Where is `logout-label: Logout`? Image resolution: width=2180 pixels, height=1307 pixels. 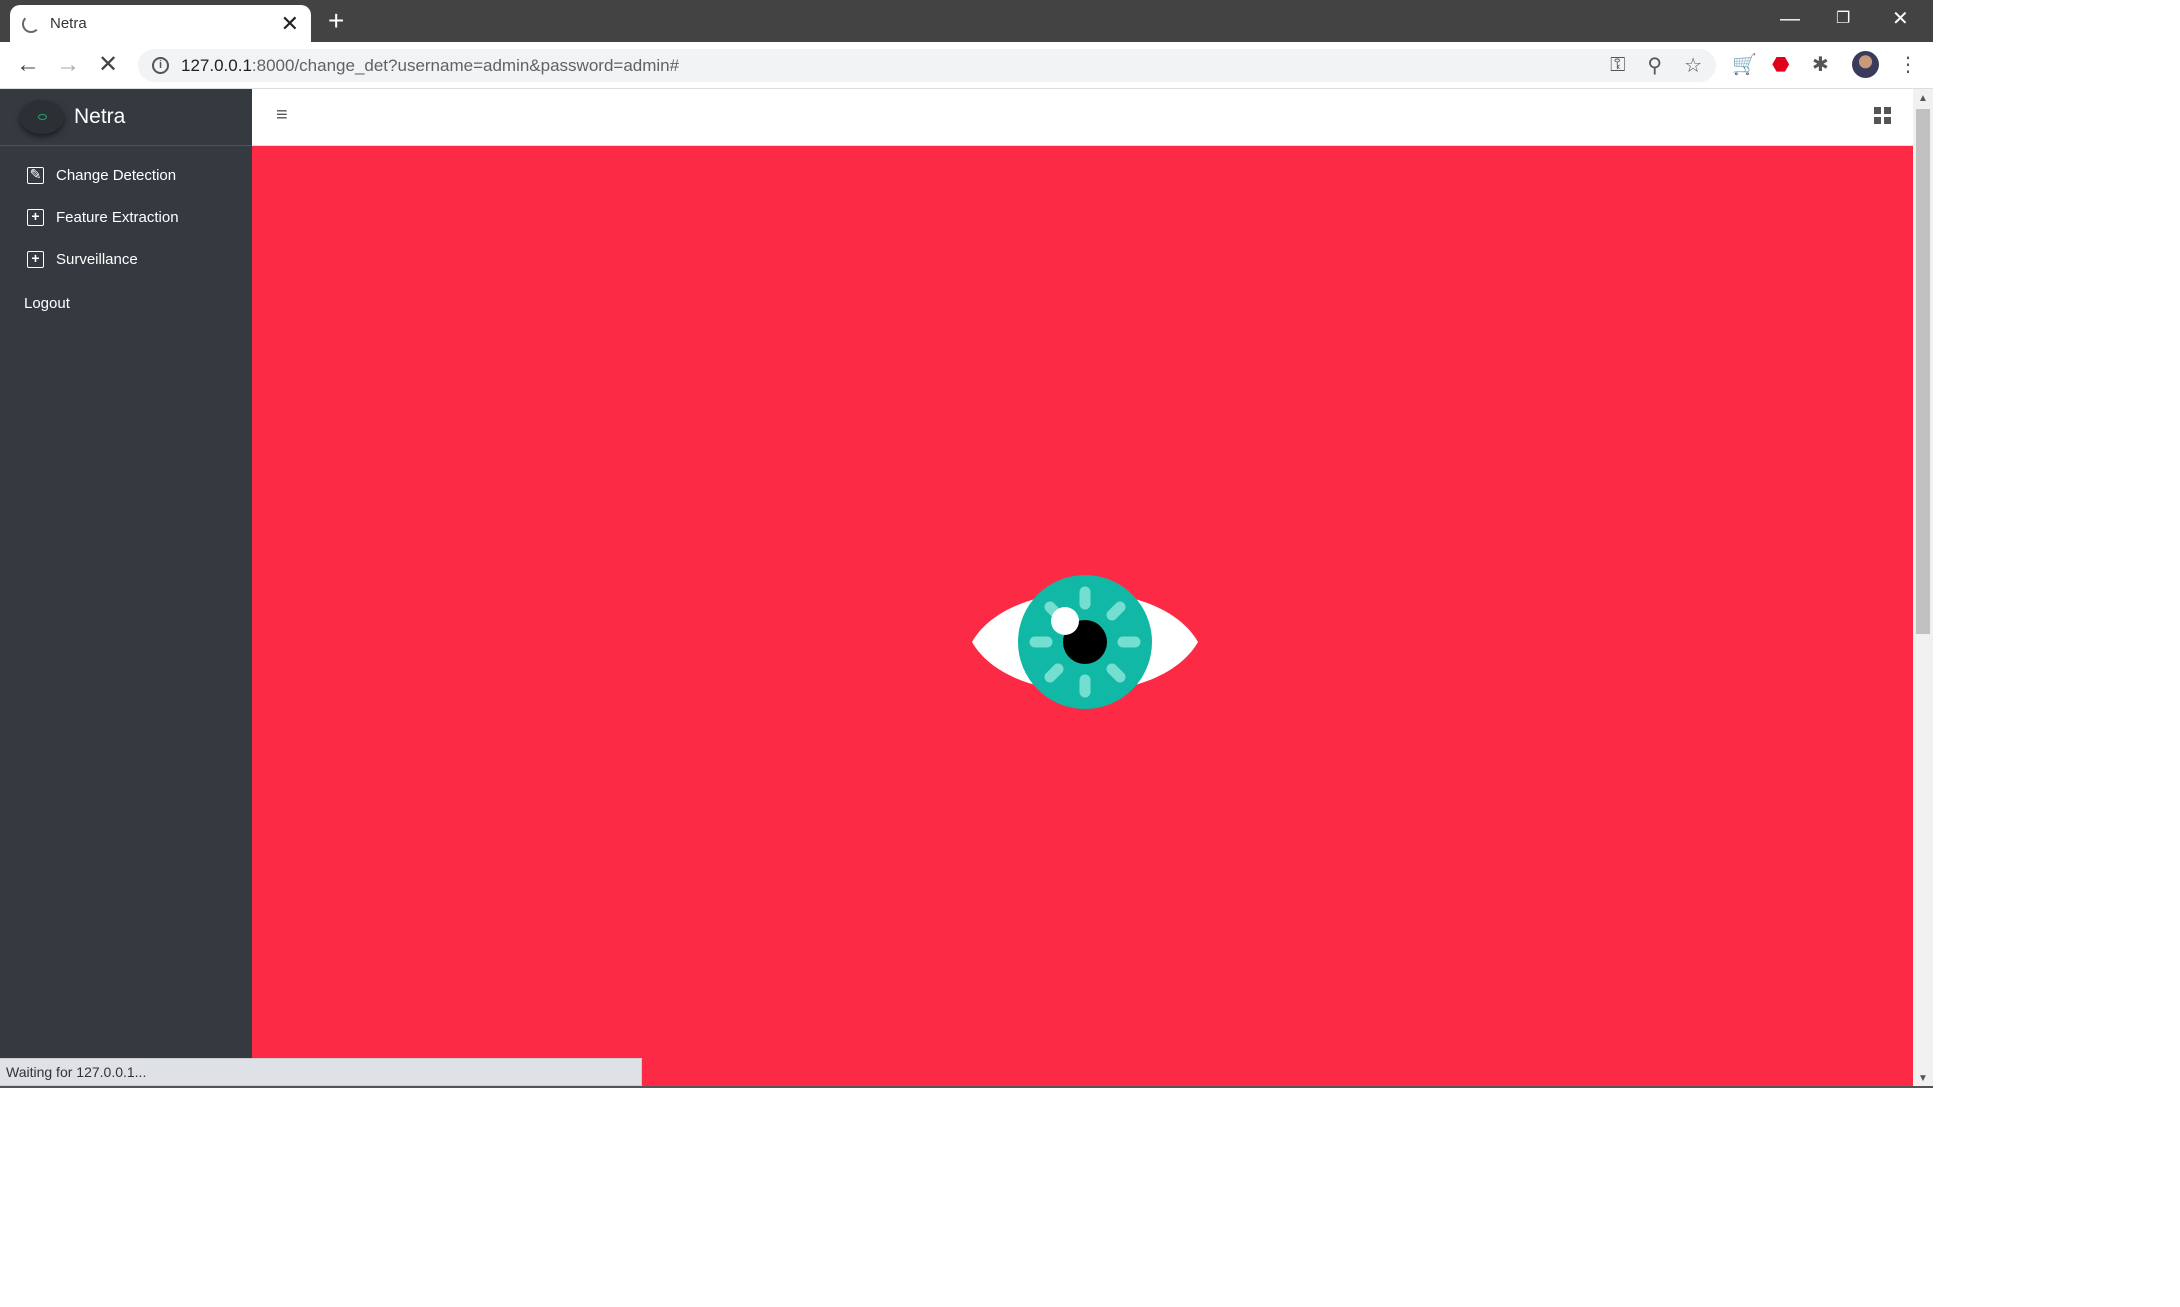
logout-label: Logout is located at coordinates (47, 303).